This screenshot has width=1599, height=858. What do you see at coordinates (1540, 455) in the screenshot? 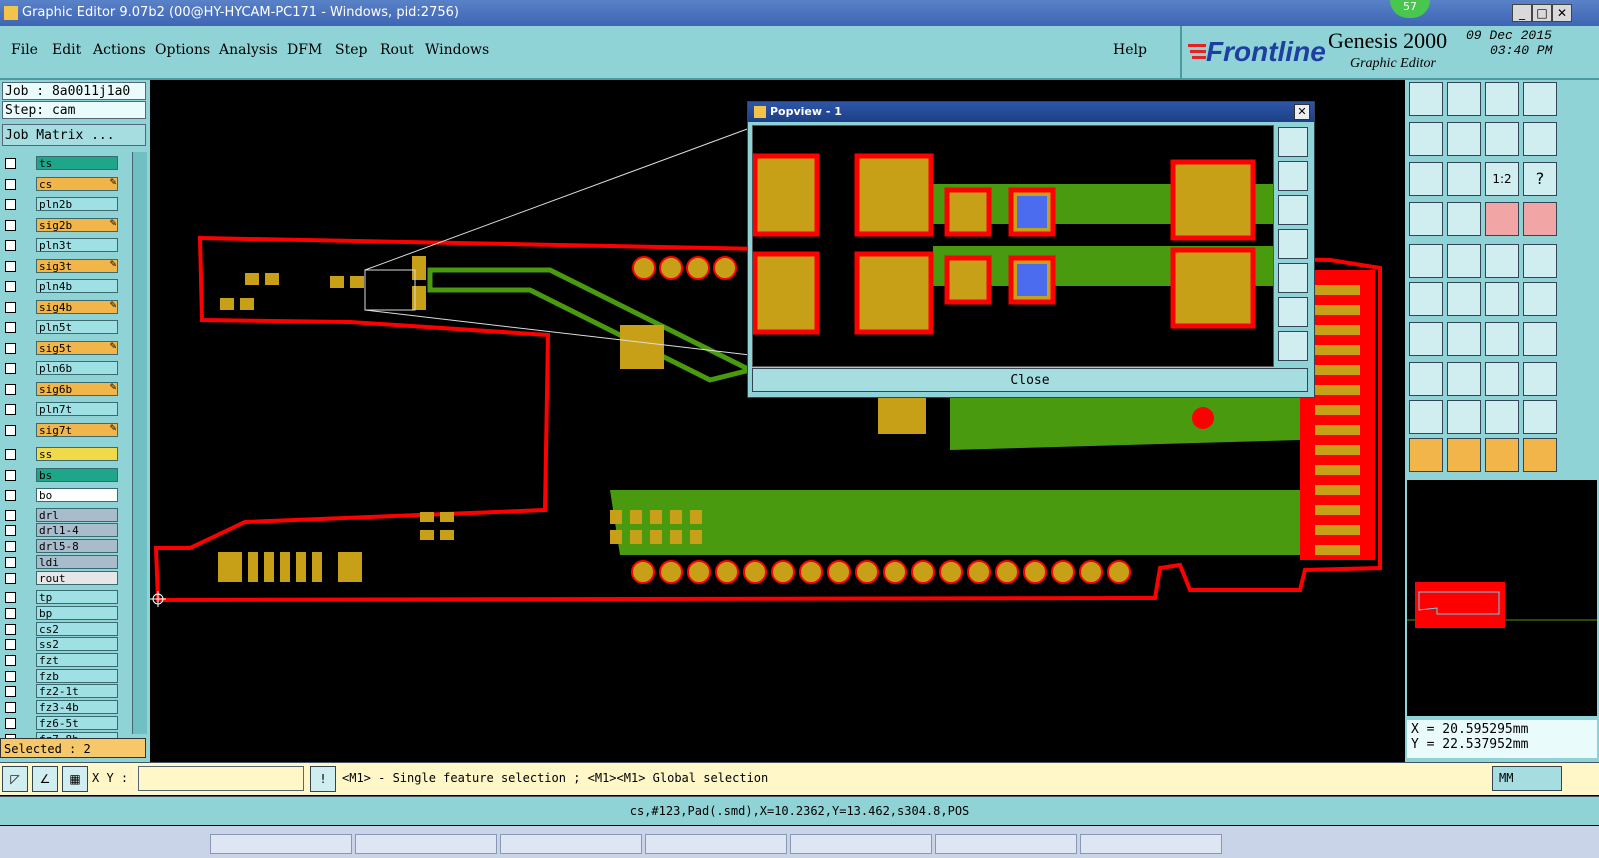
I see `select-net-icon` at bounding box center [1540, 455].